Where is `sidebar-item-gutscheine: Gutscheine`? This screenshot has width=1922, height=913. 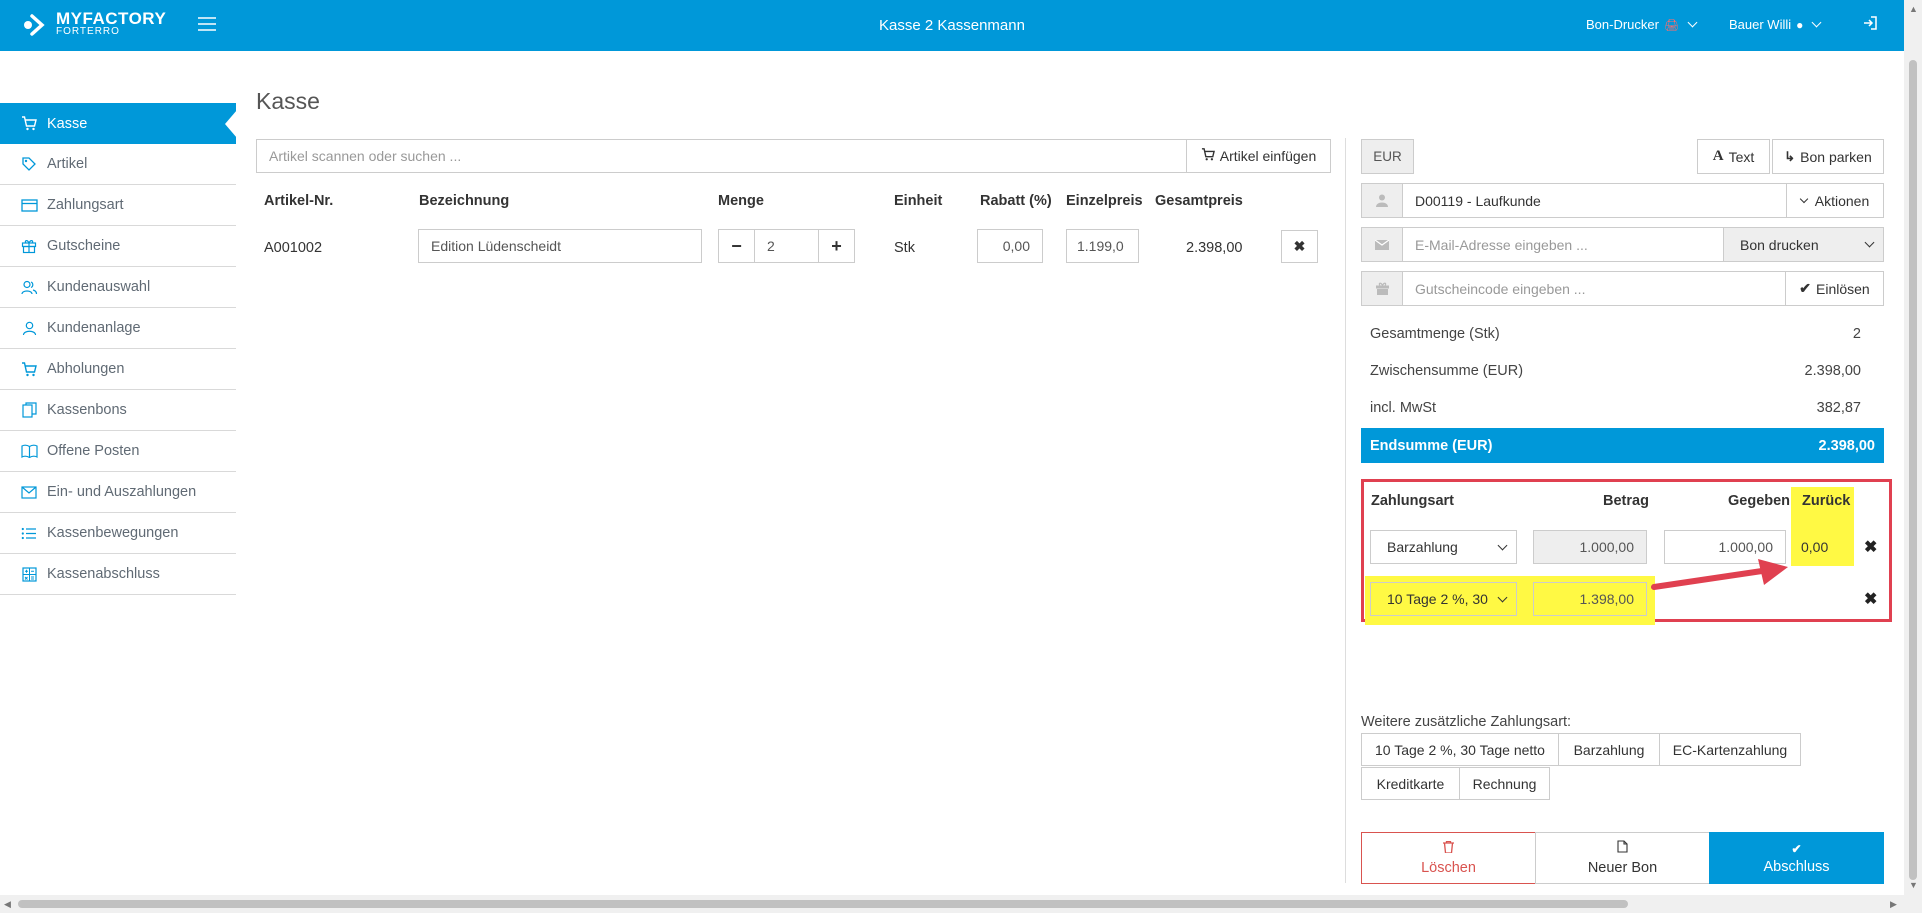
sidebar-item-gutscheine: Gutscheine is located at coordinates (118, 246).